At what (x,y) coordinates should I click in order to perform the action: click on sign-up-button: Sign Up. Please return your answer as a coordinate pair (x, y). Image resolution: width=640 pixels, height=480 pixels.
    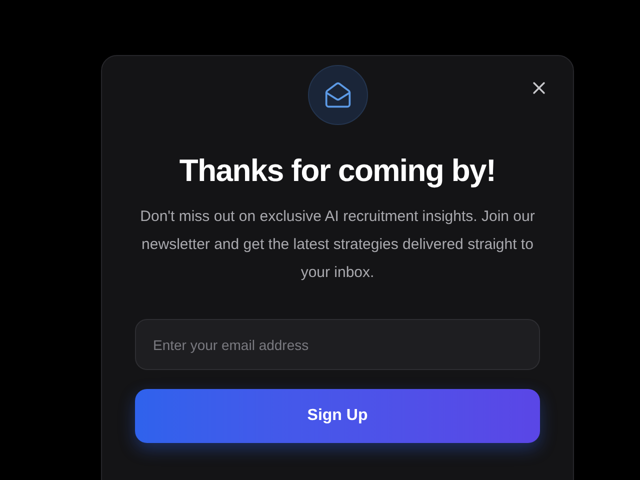
    Looking at the image, I should click on (337, 416).